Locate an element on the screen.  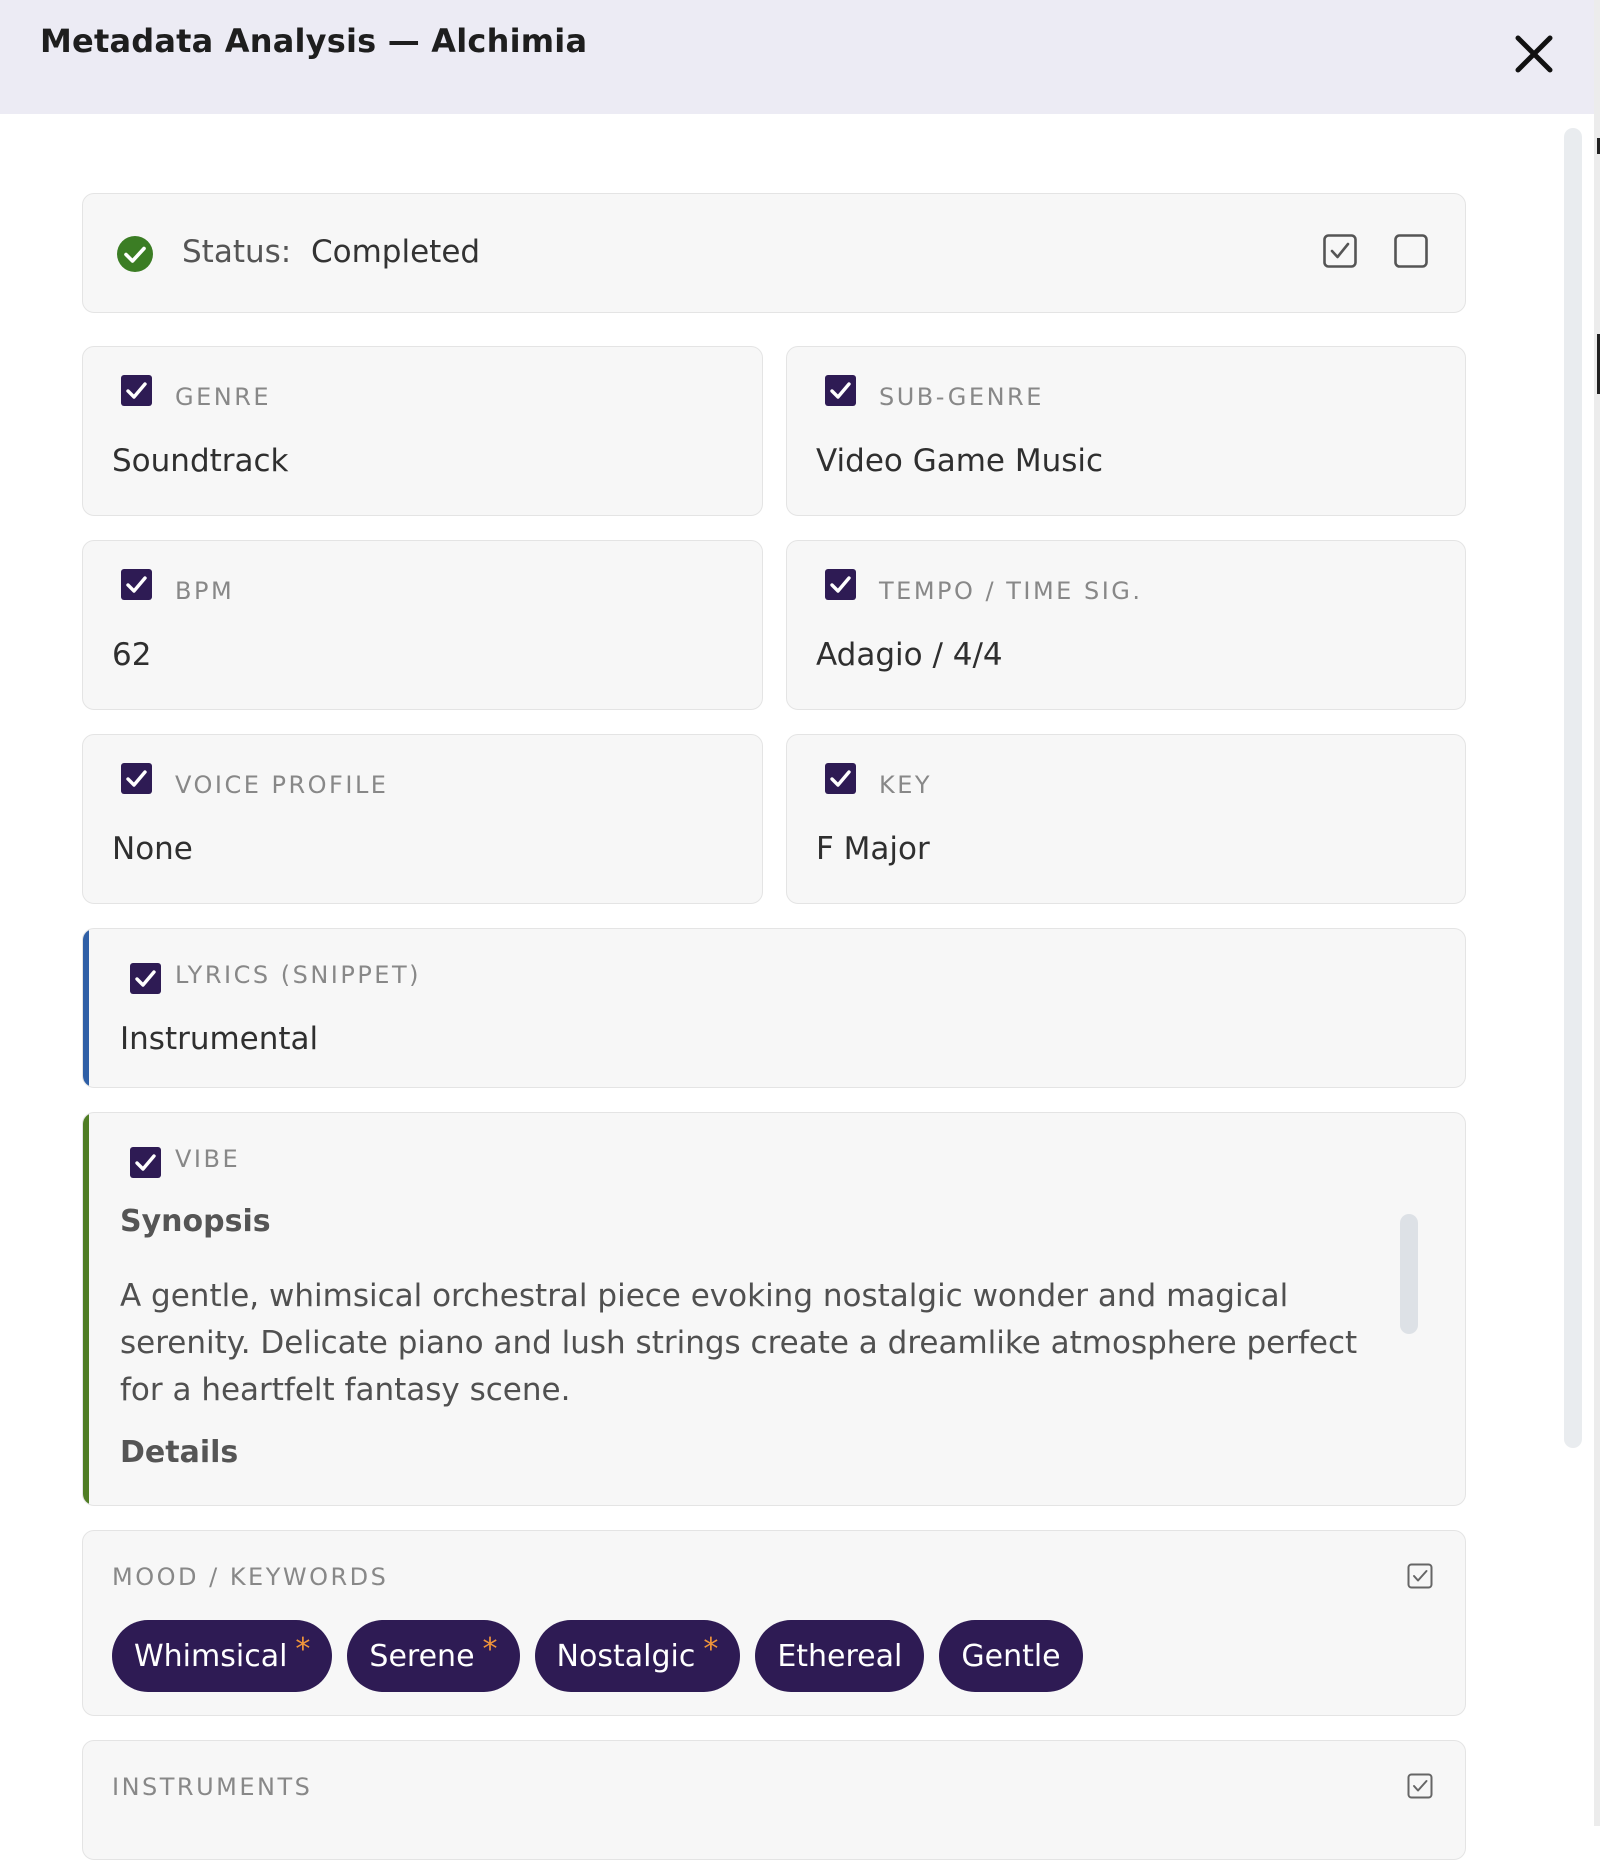
sub-genre-card: SUB-GENRE Video Game Music is located at coordinates (1126, 431).